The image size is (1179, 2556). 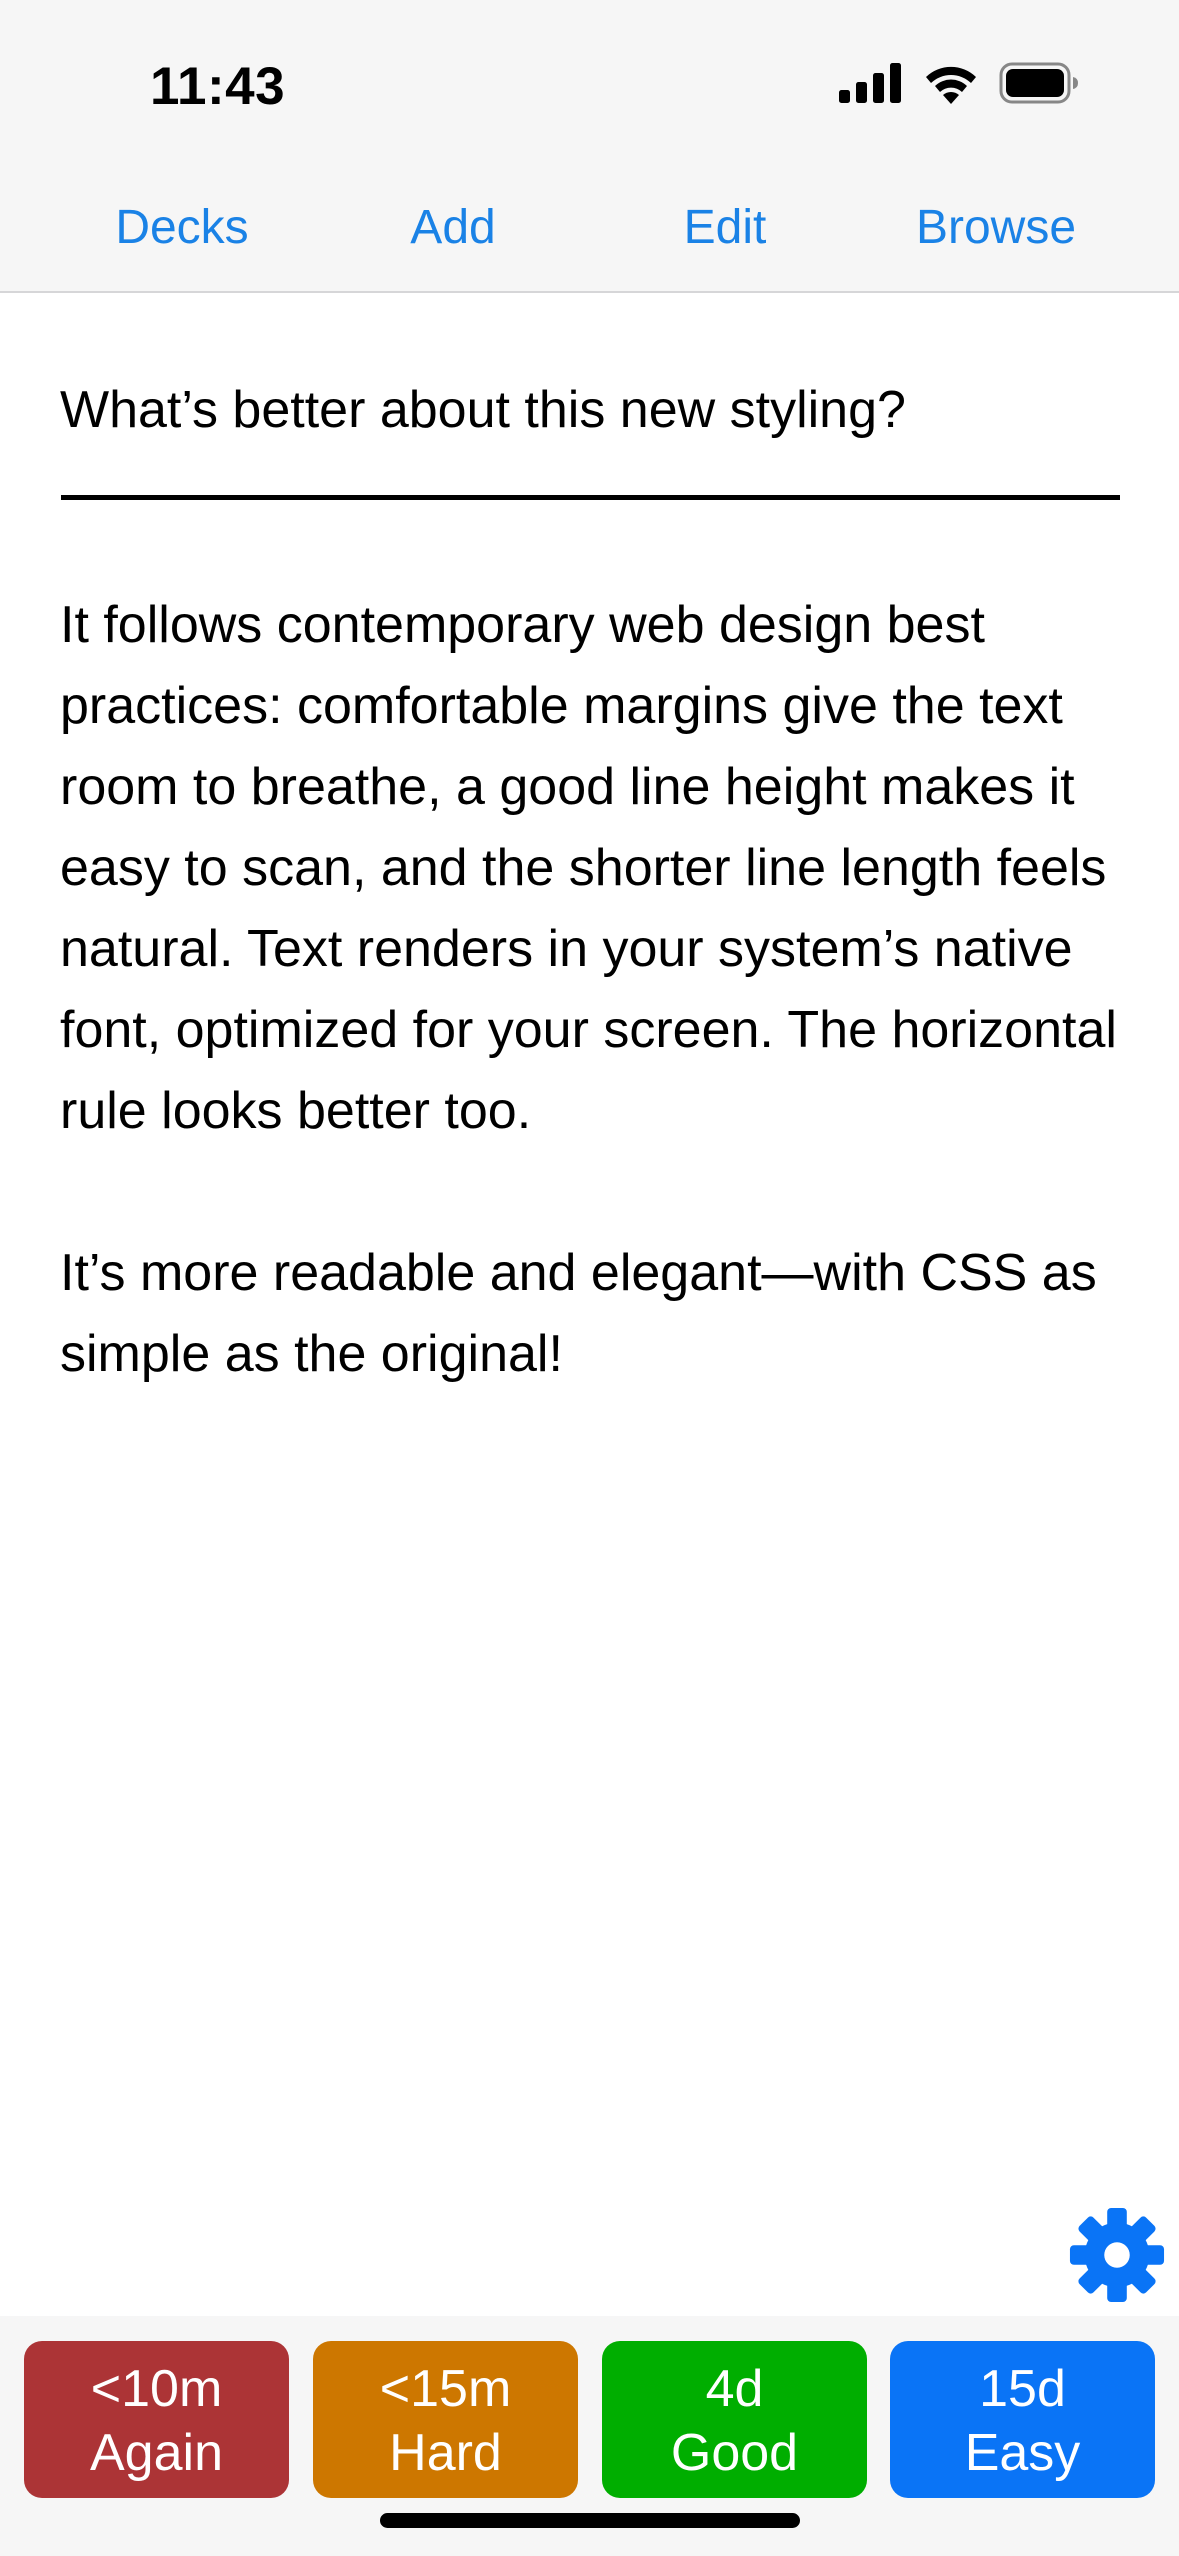 What do you see at coordinates (590, 497) in the screenshot?
I see `answer-divider` at bounding box center [590, 497].